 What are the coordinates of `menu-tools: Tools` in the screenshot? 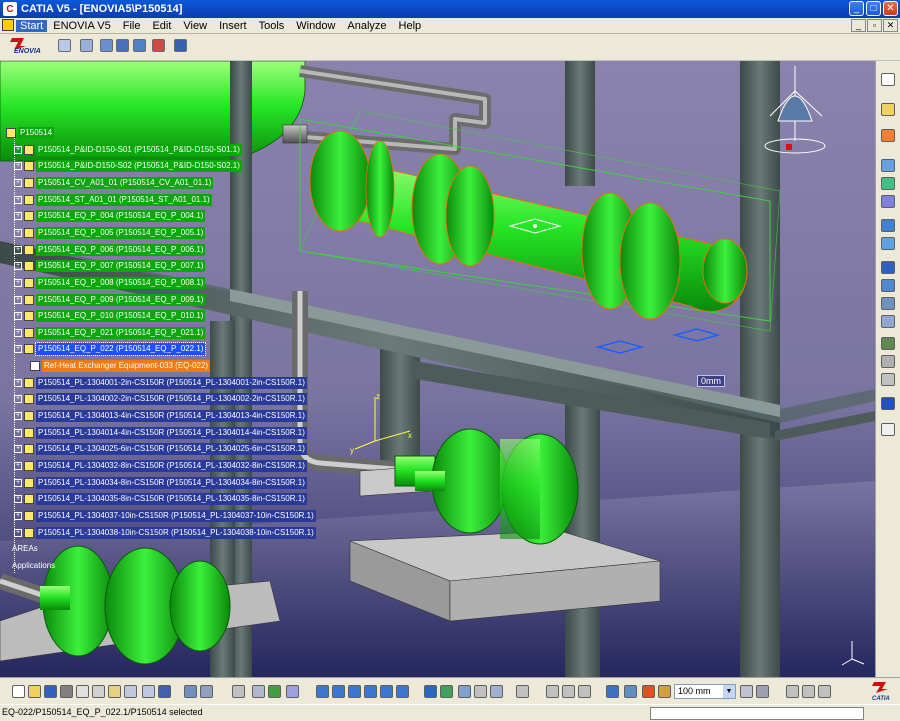 It's located at (272, 26).